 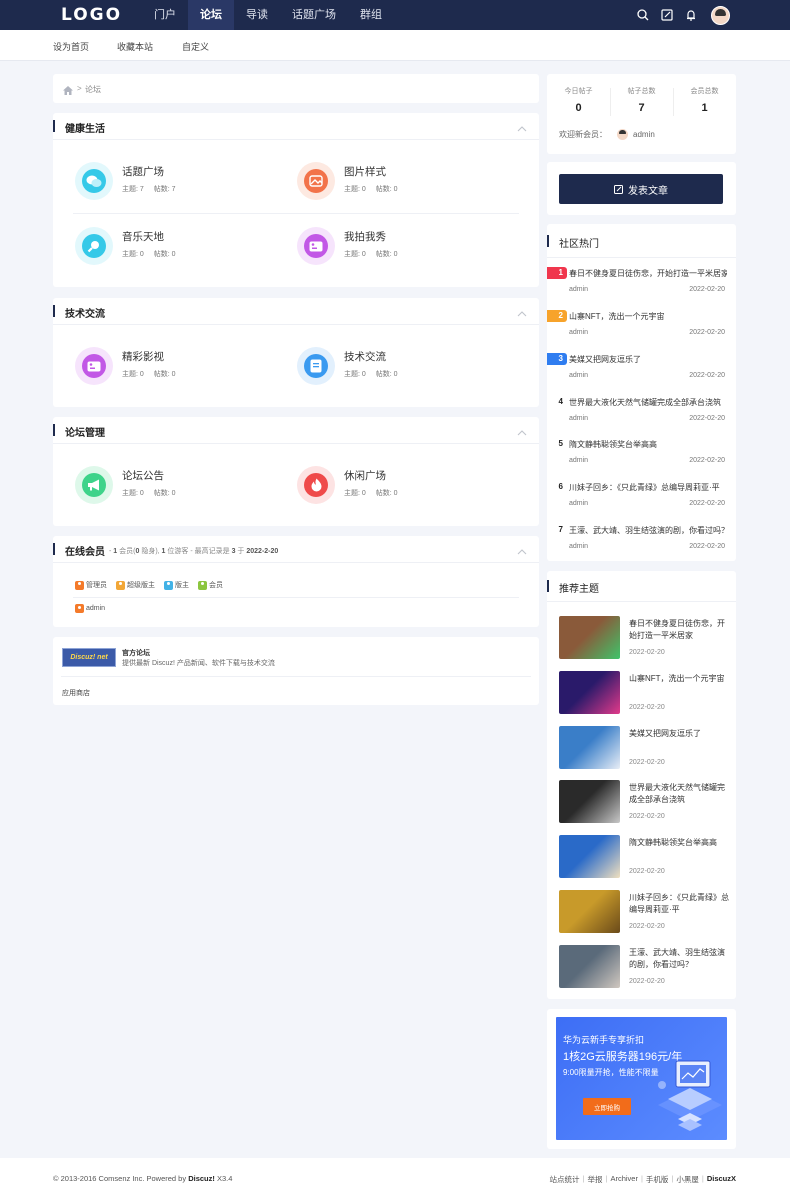 What do you see at coordinates (641, 189) in the screenshot?
I see `post-article-button: 发表文章` at bounding box center [641, 189].